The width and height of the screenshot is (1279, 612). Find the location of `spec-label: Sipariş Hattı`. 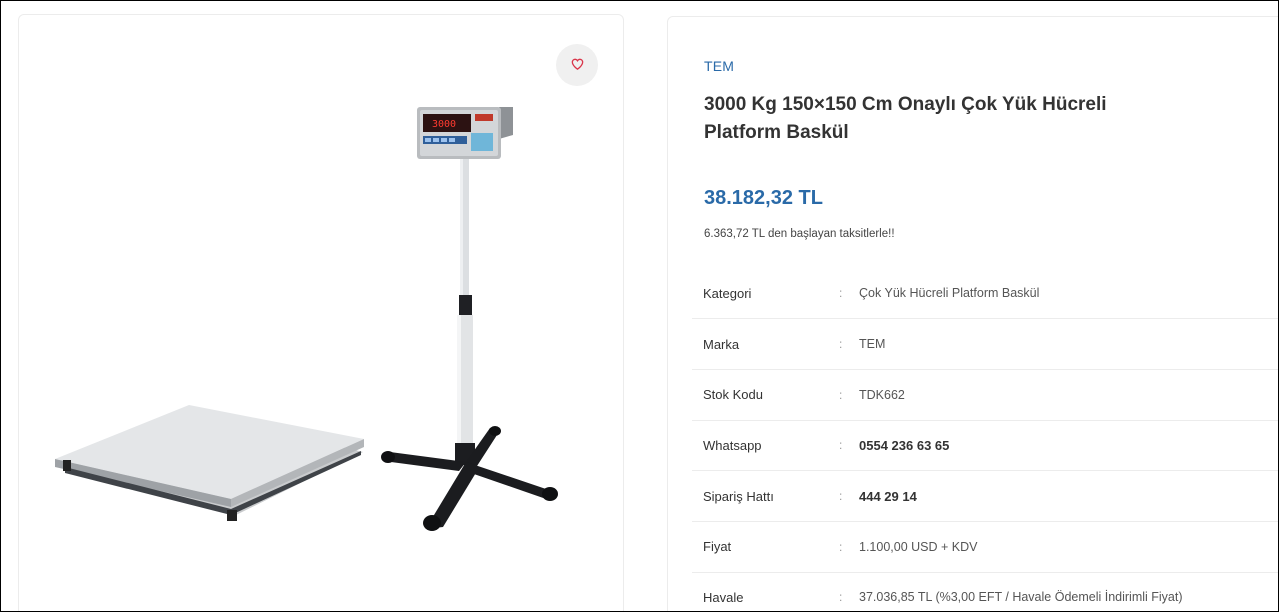

spec-label: Sipariş Hattı is located at coordinates (738, 496).